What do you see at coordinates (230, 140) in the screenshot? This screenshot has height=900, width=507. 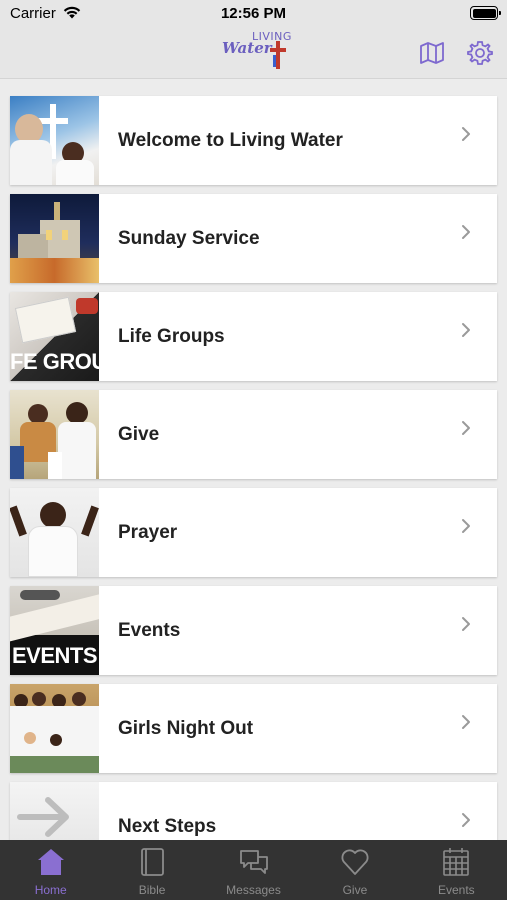 I see `row-label: Welcome to Living Water` at bounding box center [230, 140].